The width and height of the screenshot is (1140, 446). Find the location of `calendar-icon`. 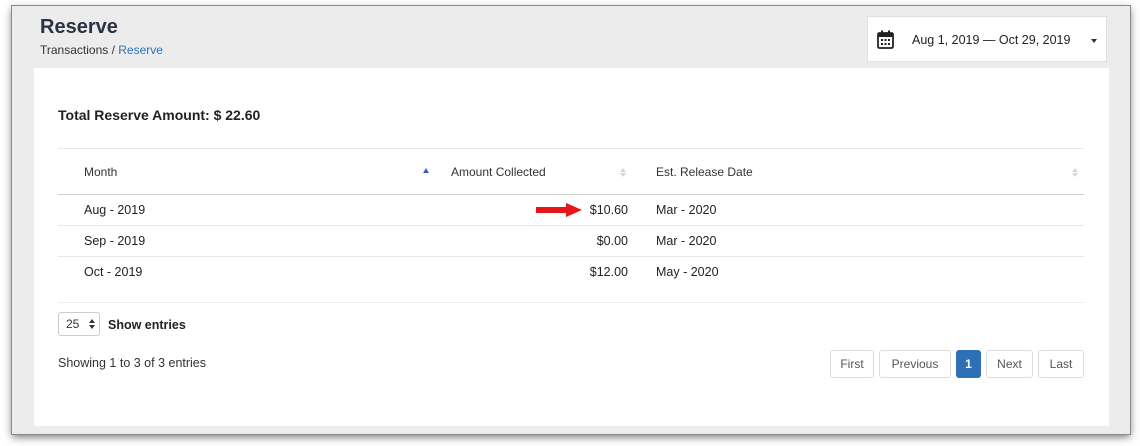

calendar-icon is located at coordinates (885, 39).